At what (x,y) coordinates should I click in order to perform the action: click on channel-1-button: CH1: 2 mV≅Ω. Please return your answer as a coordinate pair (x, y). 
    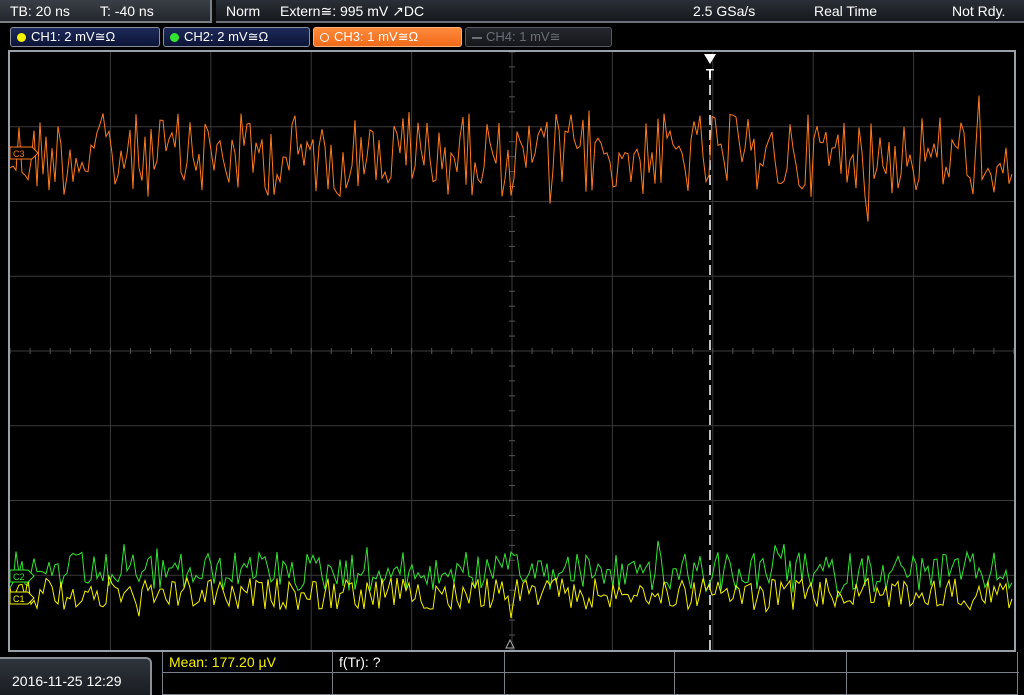
    Looking at the image, I should click on (85, 37).